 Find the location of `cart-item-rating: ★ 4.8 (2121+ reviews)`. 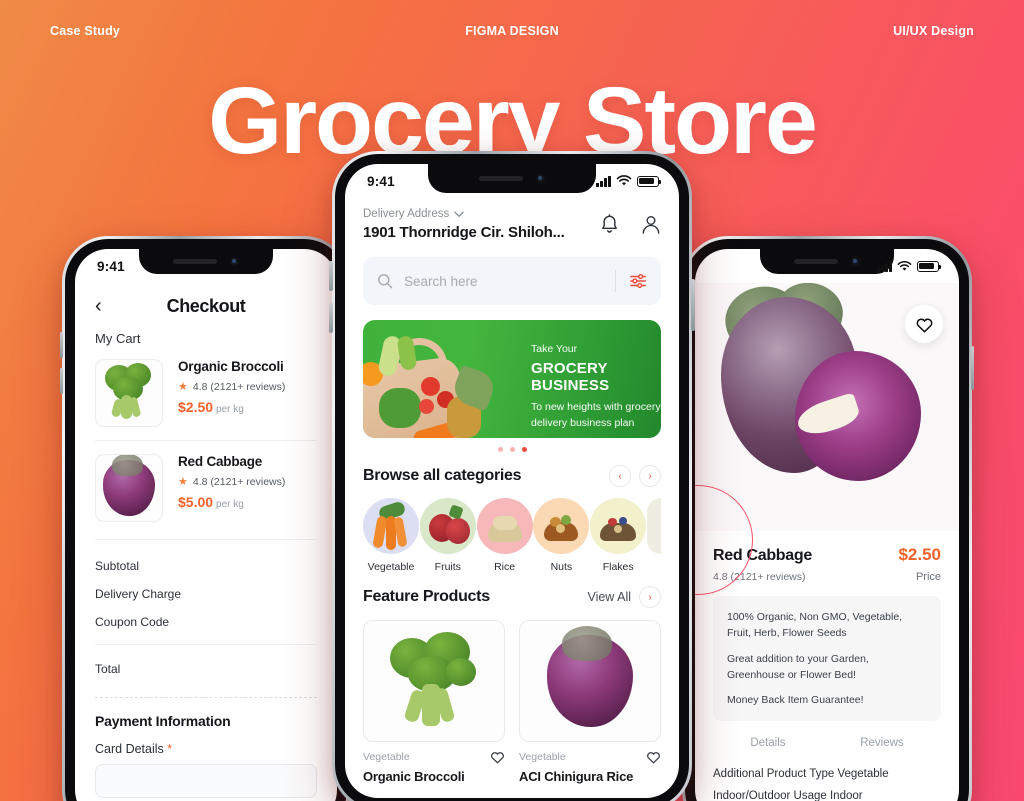

cart-item-rating: ★ 4.8 (2121+ reviews) is located at coordinates (247, 387).